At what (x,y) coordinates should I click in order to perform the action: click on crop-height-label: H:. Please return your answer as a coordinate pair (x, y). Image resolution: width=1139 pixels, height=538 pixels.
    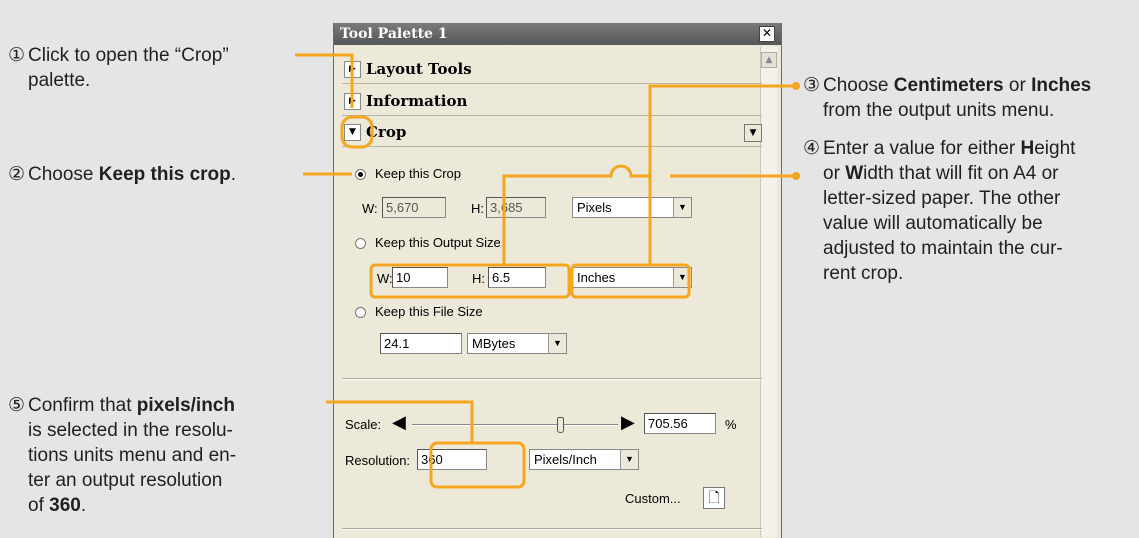
    Looking at the image, I should click on (477, 208).